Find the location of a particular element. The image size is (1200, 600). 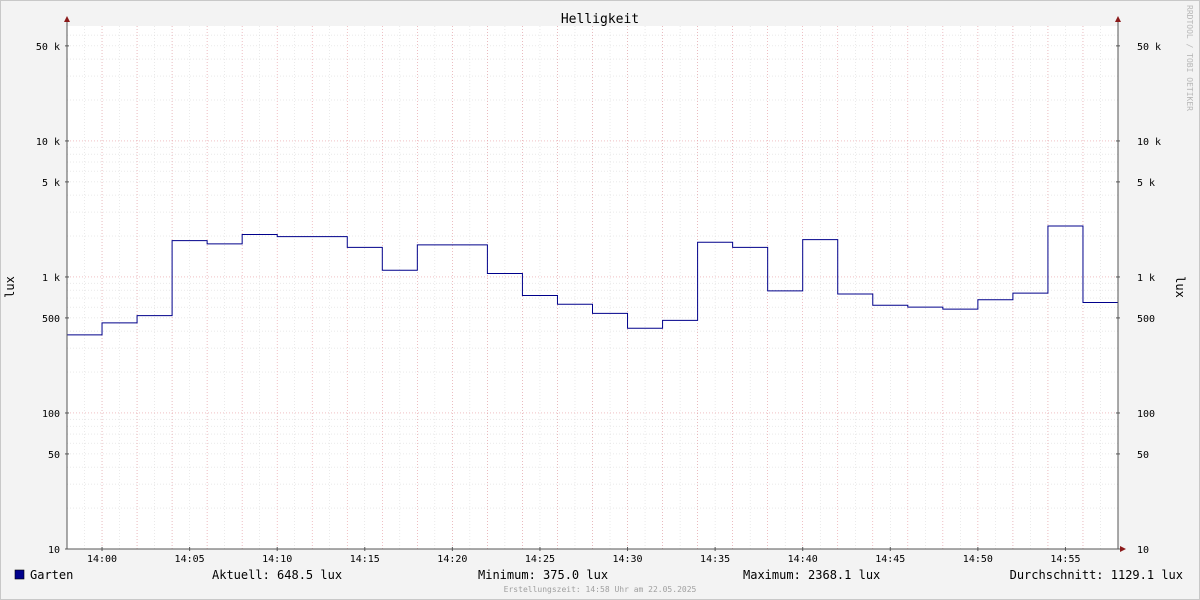

y-tick-labels-right: 50 k 10 k 5 k 1 k 500 100 50 10 is located at coordinates (1138, 299).